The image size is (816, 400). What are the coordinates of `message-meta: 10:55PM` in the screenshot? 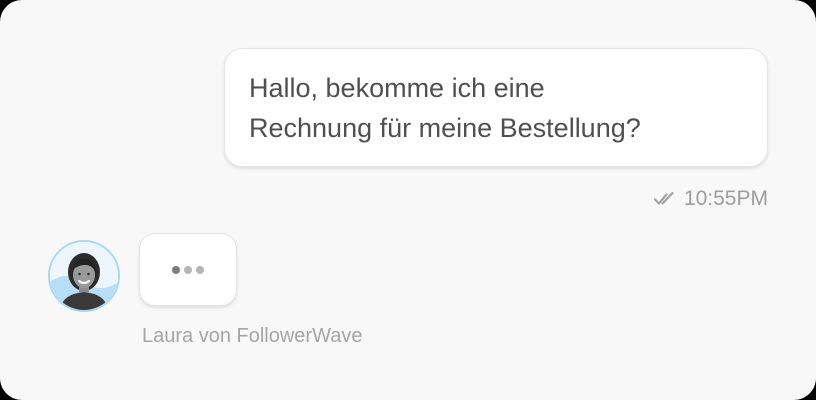 It's located at (710, 199).